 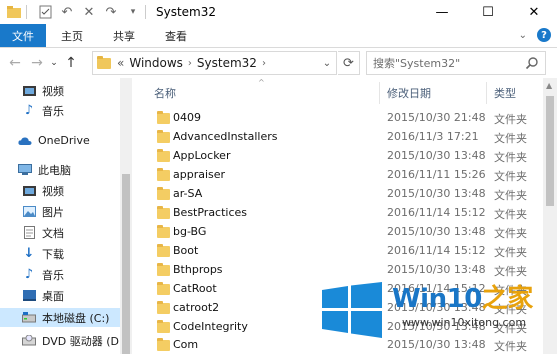 I want to click on help-icon: ?, so click(x=544, y=35).